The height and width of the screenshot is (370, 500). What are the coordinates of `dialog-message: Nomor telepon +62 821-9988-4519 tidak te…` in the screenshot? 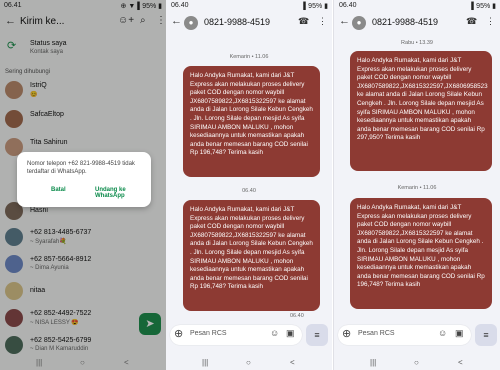 It's located at (81, 168).